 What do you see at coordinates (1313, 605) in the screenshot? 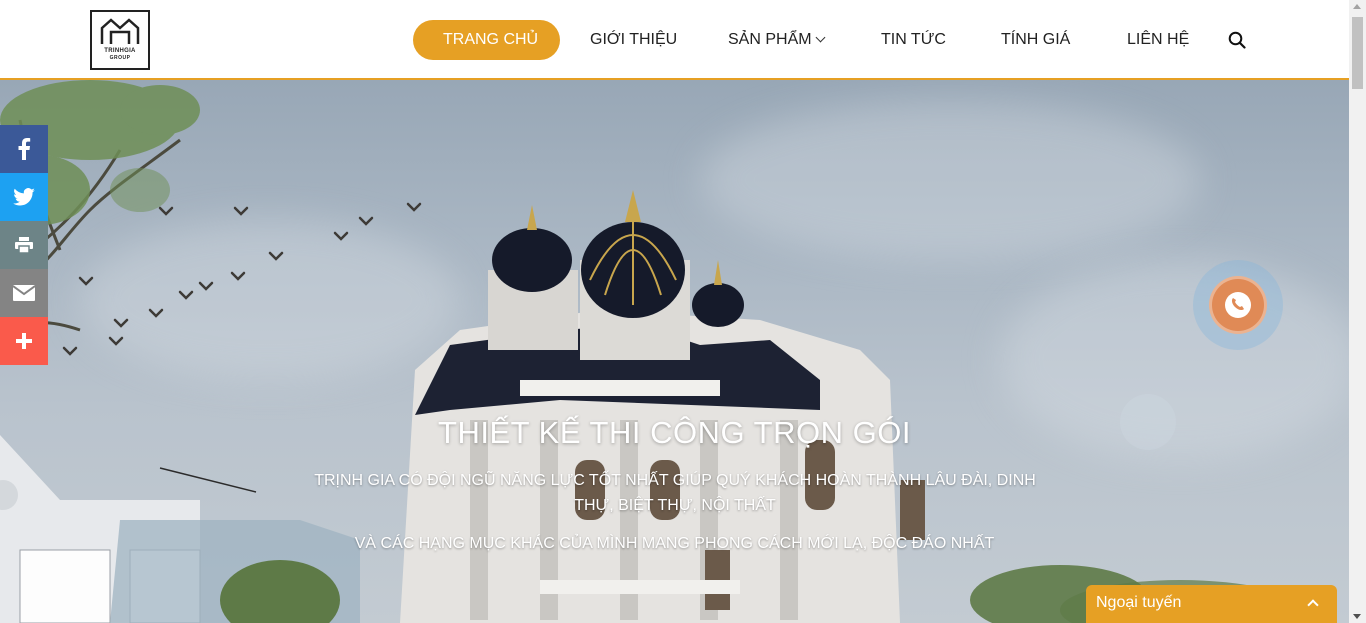
I see `chevron-up-icon` at bounding box center [1313, 605].